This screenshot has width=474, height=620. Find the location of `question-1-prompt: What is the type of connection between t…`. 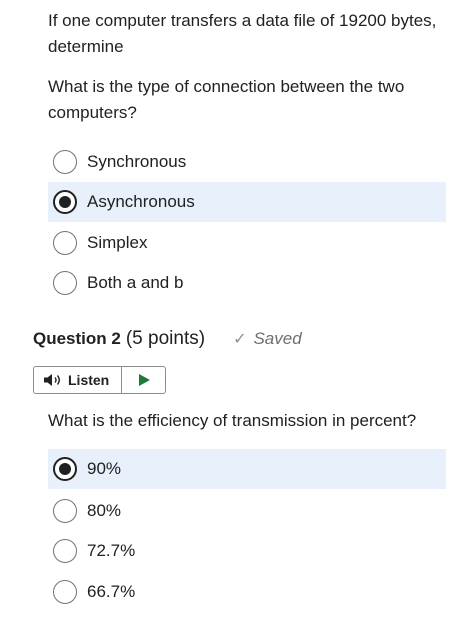

question-1-prompt: What is the type of connection between t… is located at coordinates (226, 99).